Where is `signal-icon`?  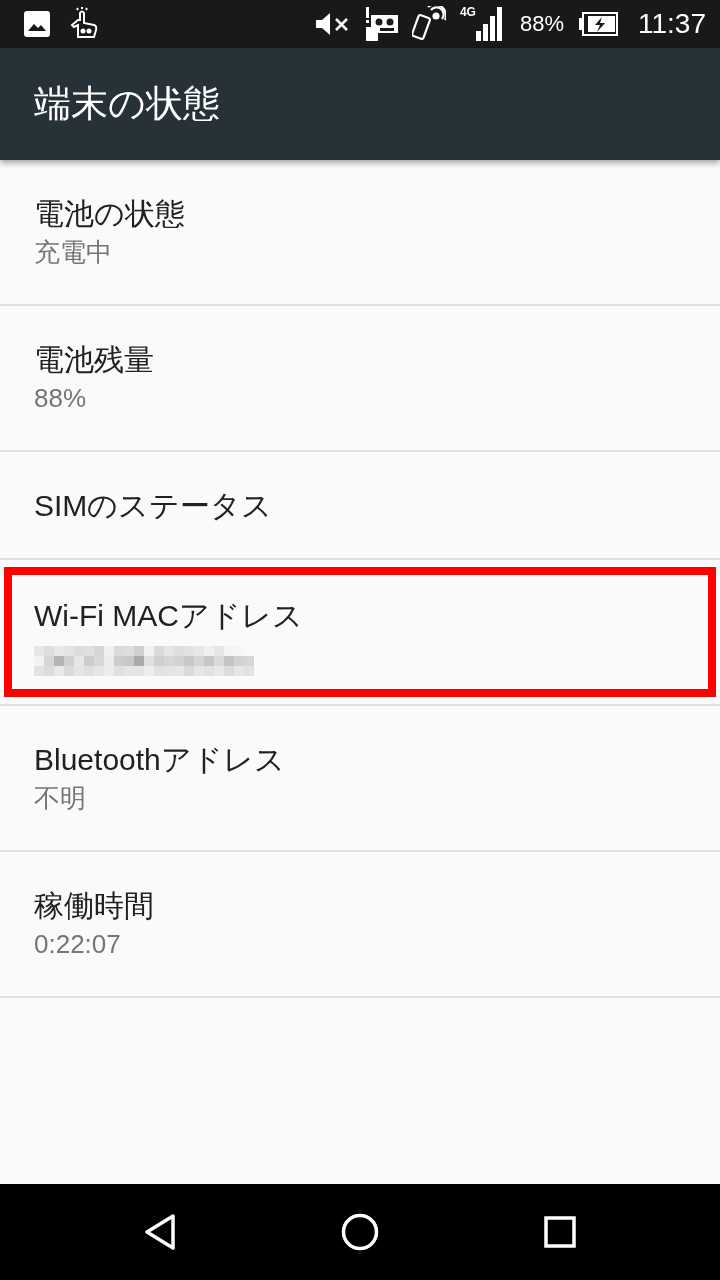
signal-icon is located at coordinates (488, 24).